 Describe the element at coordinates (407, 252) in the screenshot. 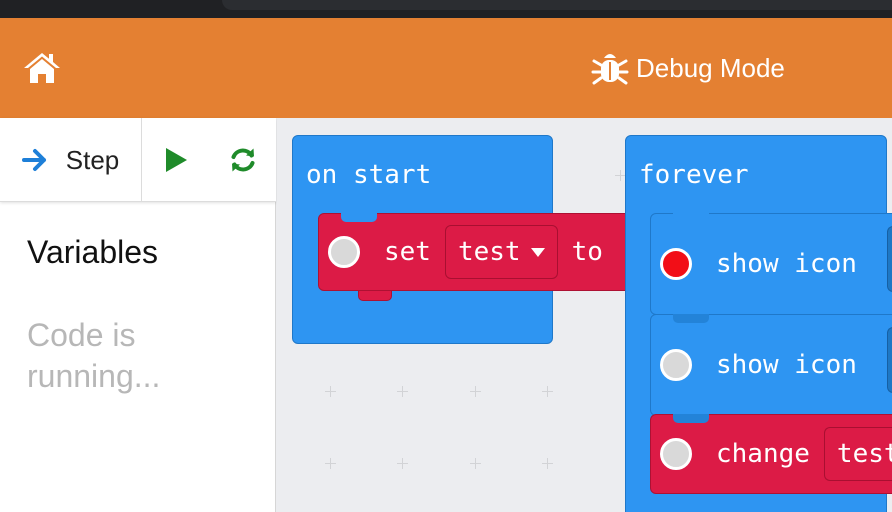

I see `set-keyword: set` at that location.